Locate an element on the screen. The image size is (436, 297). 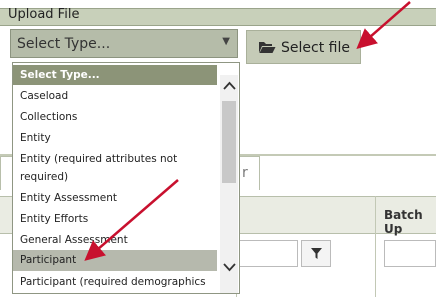
chevron-down-icon is located at coordinates (229, 267).